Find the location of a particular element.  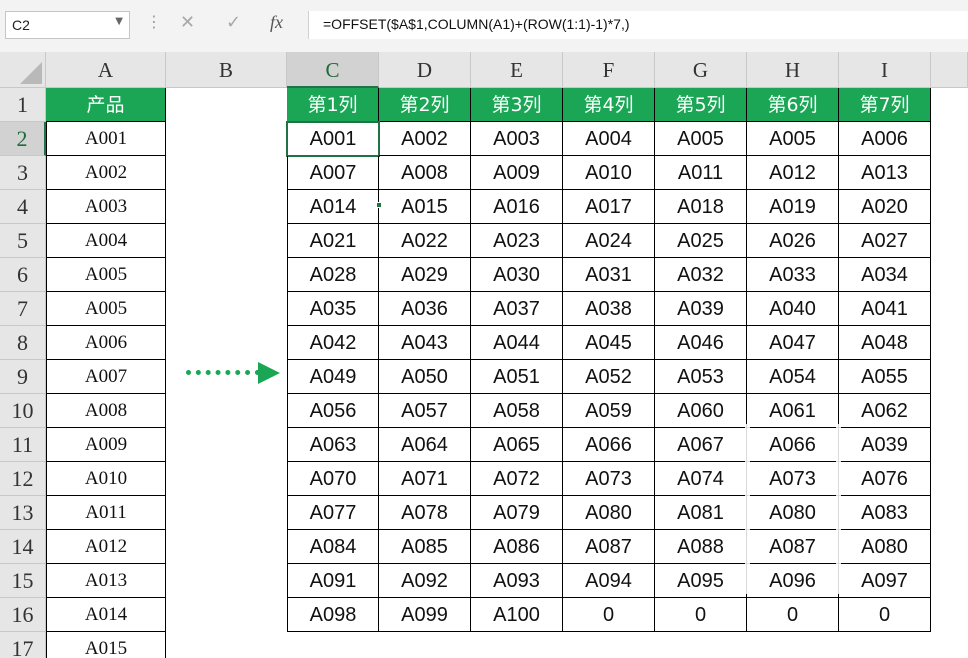

table-cell: A036 is located at coordinates (425, 309).